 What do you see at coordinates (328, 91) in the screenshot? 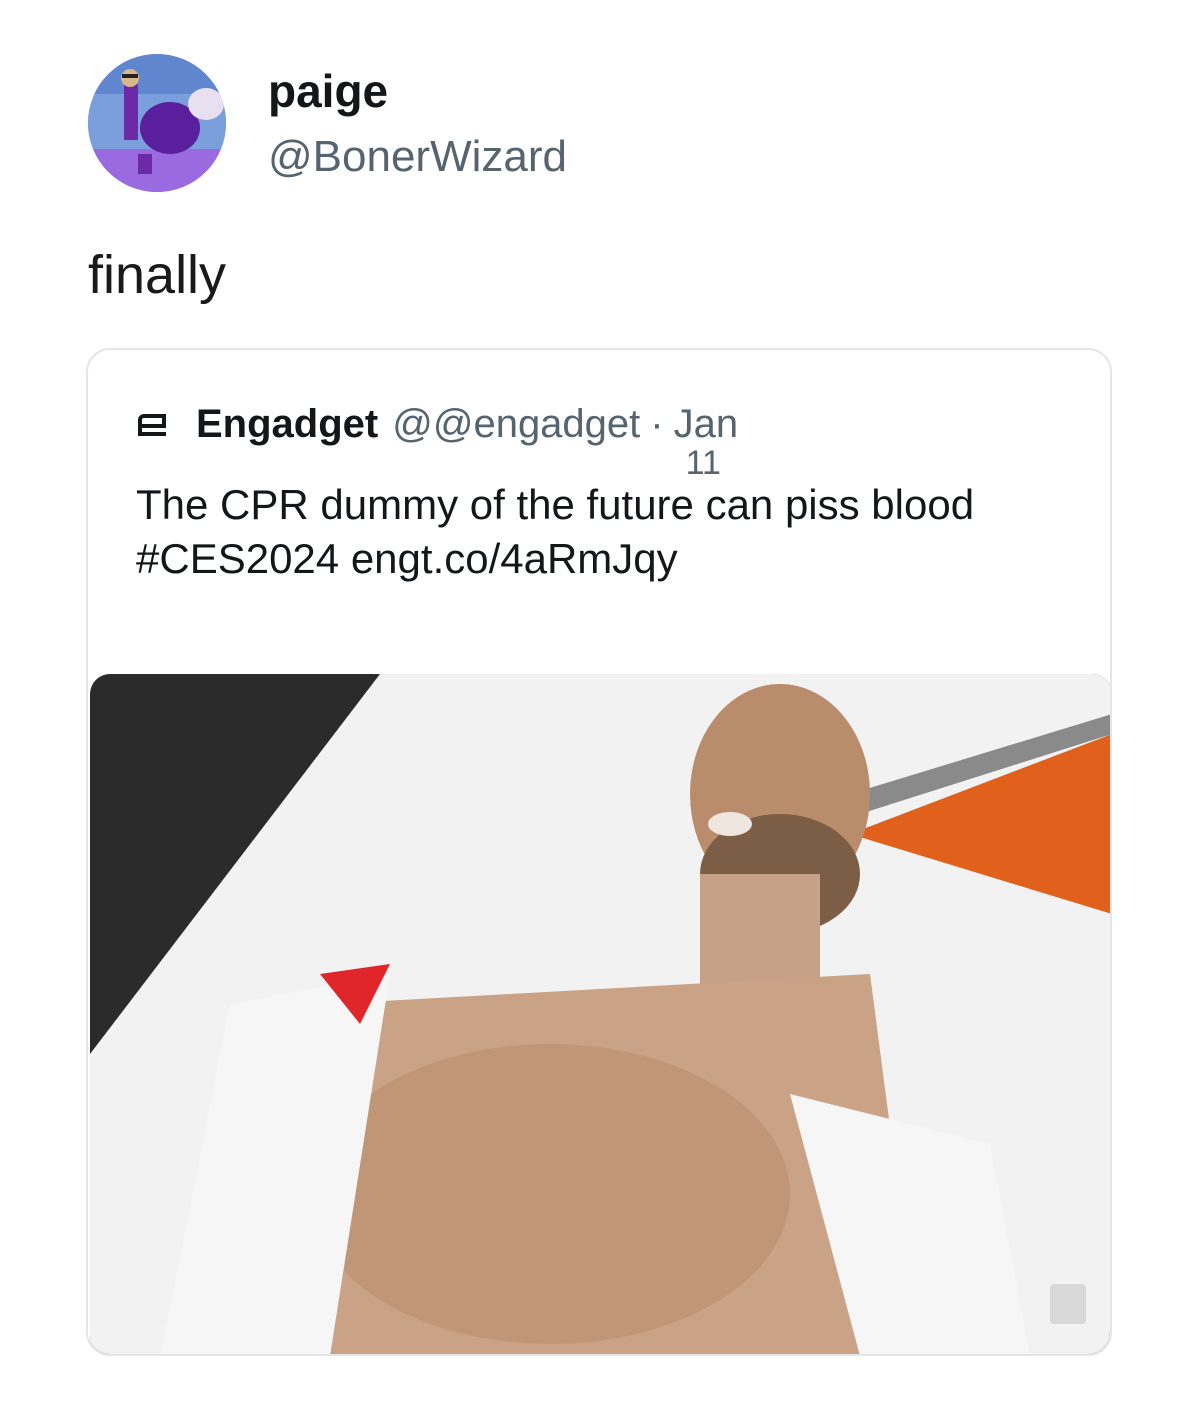
I see `author-display-name: paige` at bounding box center [328, 91].